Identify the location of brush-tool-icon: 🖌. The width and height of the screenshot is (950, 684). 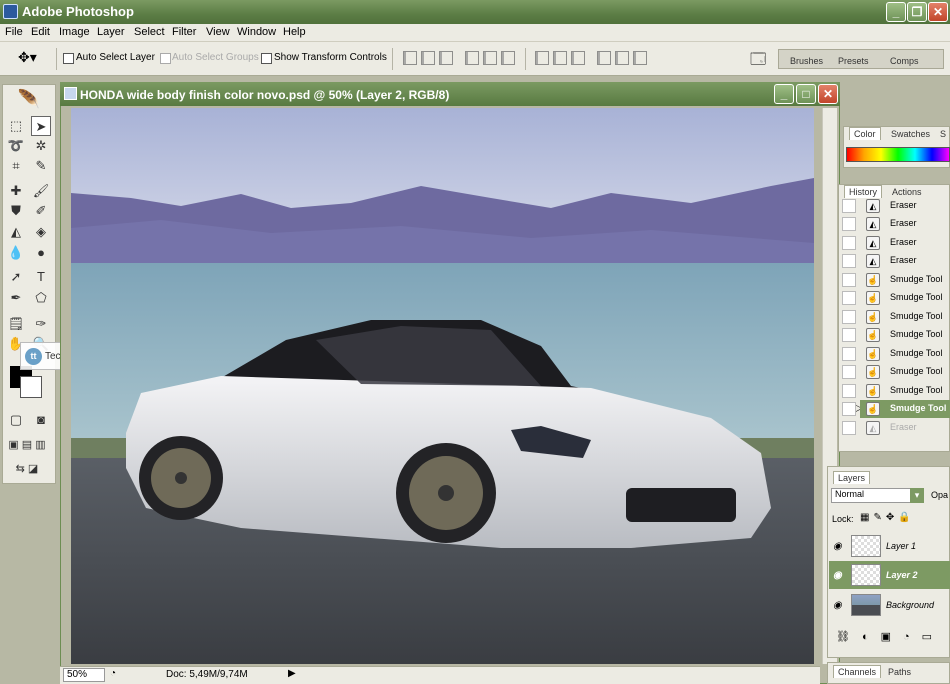
(41, 191).